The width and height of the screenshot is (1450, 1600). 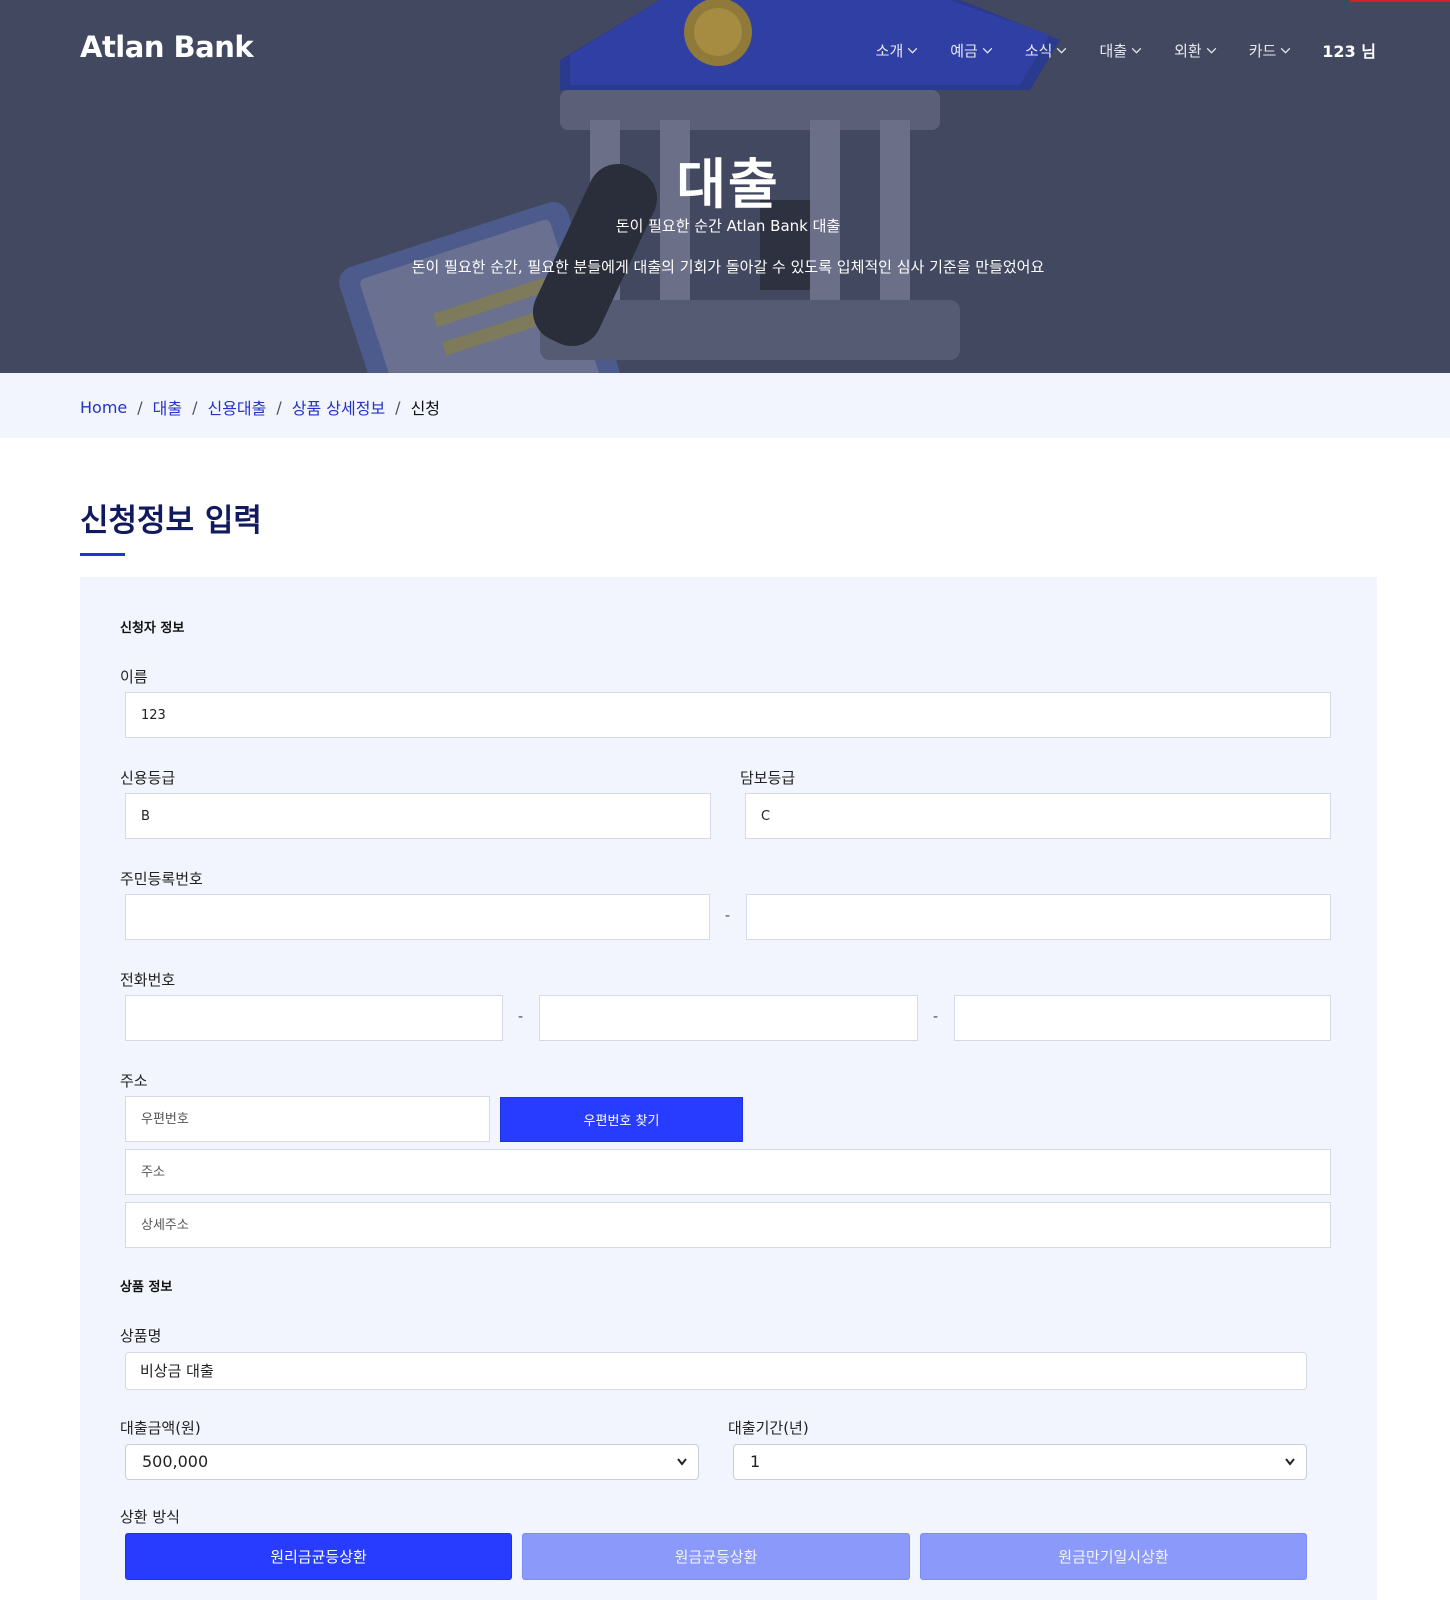 I want to click on name-field, so click(x=728, y=715).